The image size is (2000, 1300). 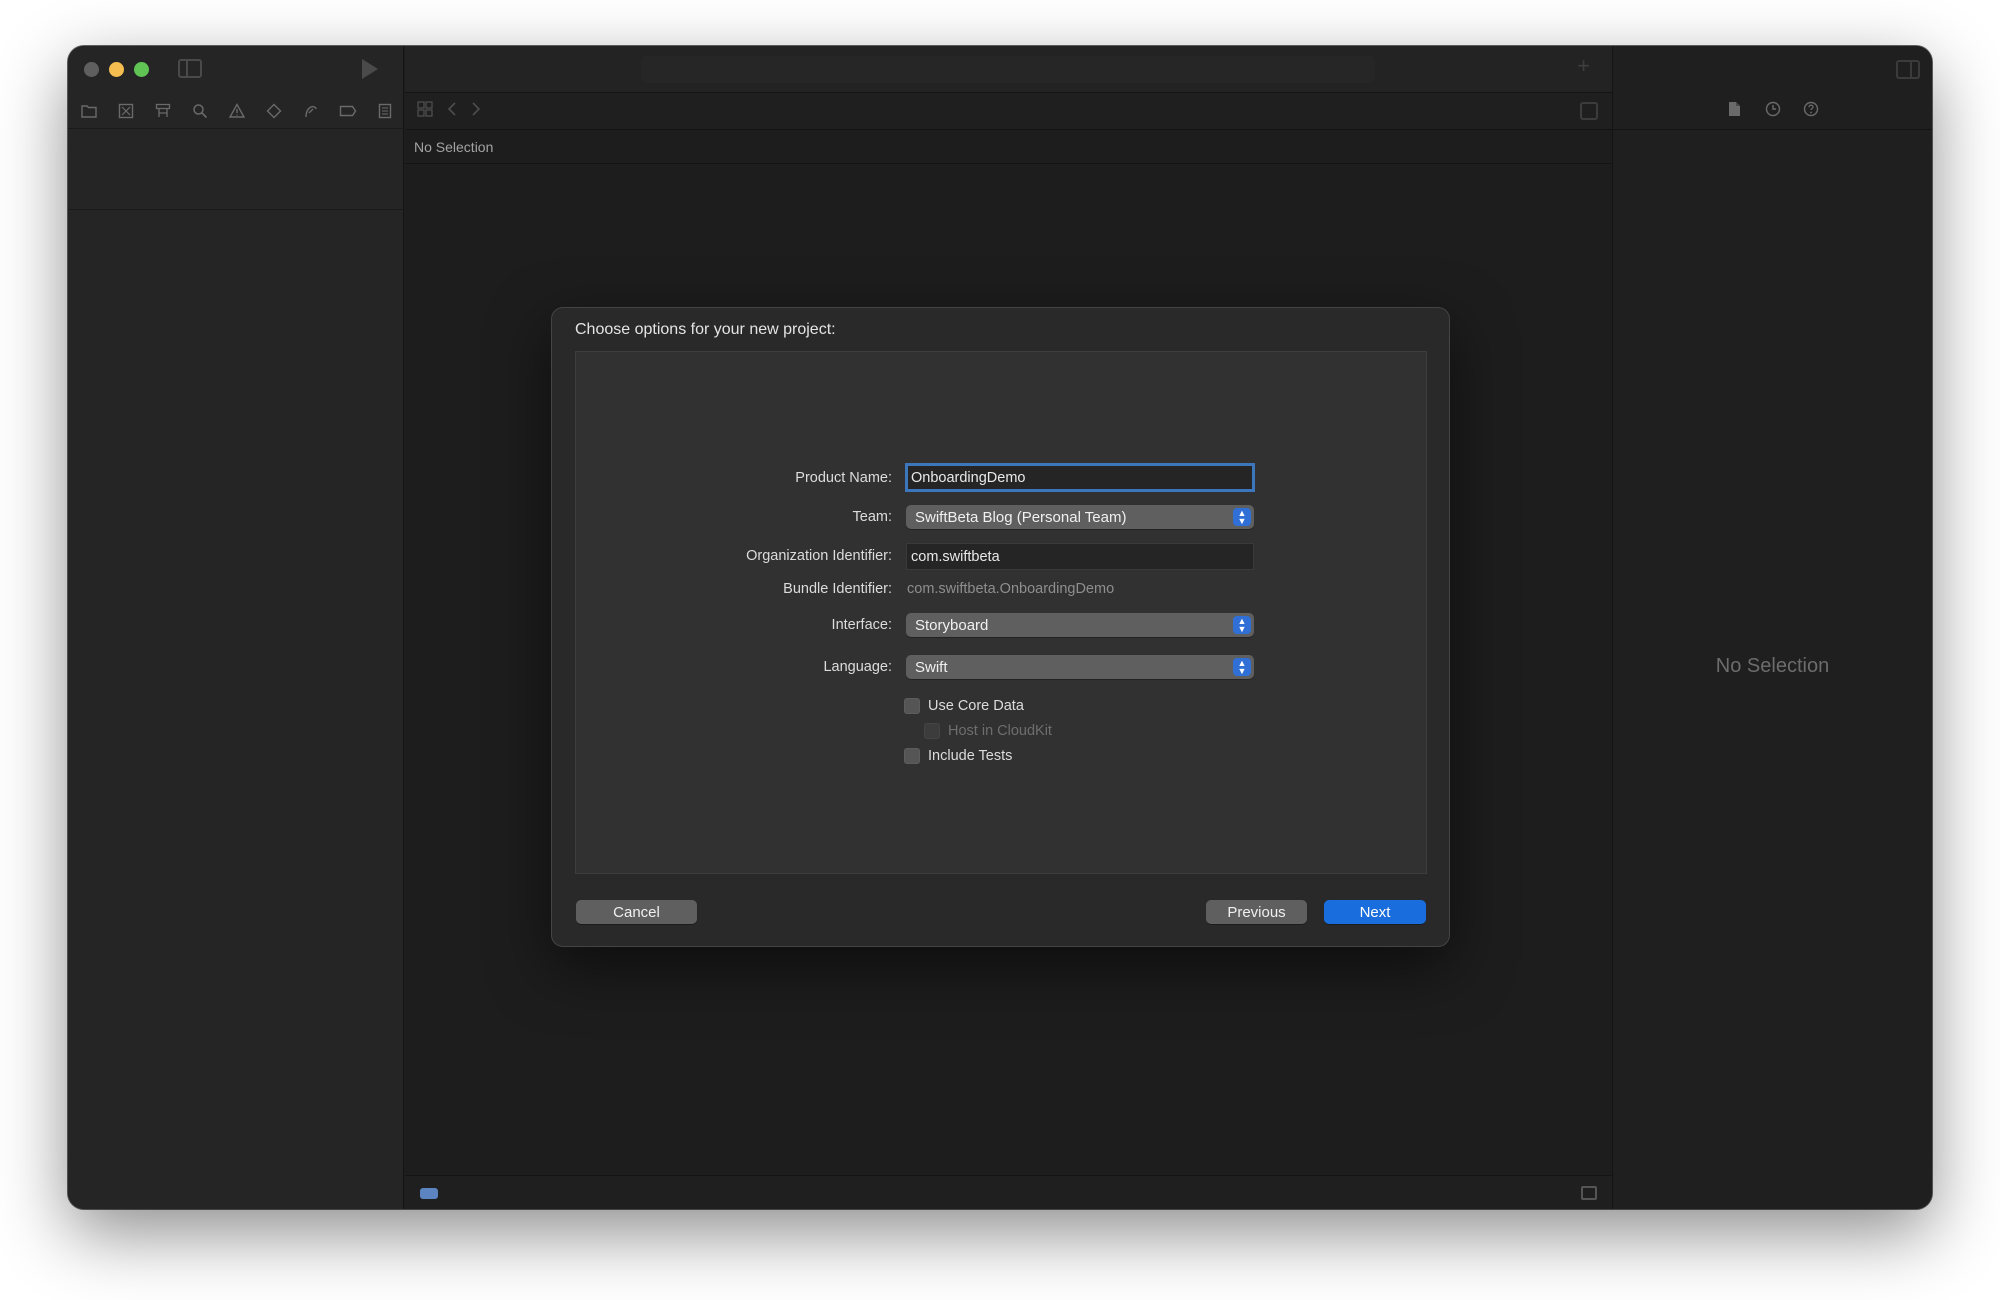 I want to click on include-tests-checkbox-row: Include Tests, so click(x=958, y=756).